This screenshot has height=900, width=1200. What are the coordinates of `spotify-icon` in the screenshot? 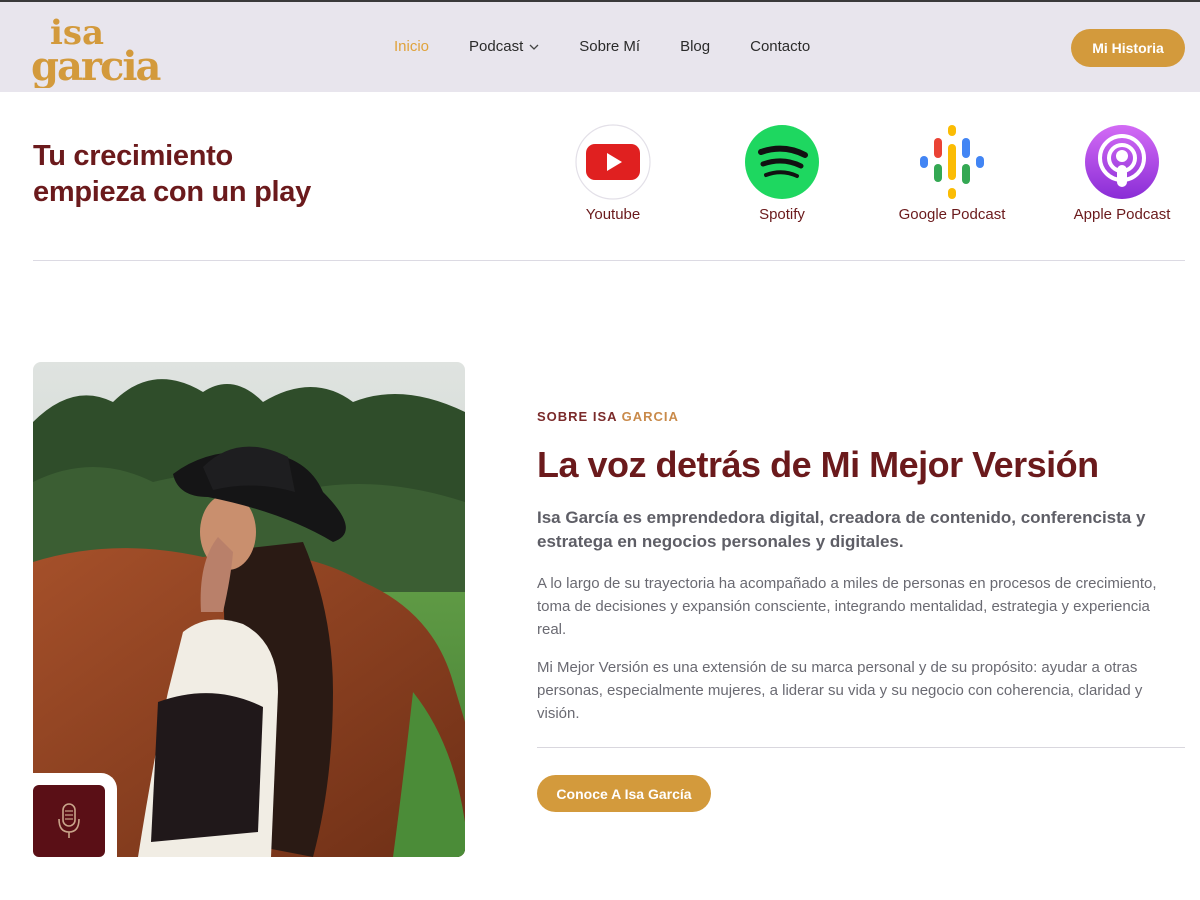 It's located at (782, 162).